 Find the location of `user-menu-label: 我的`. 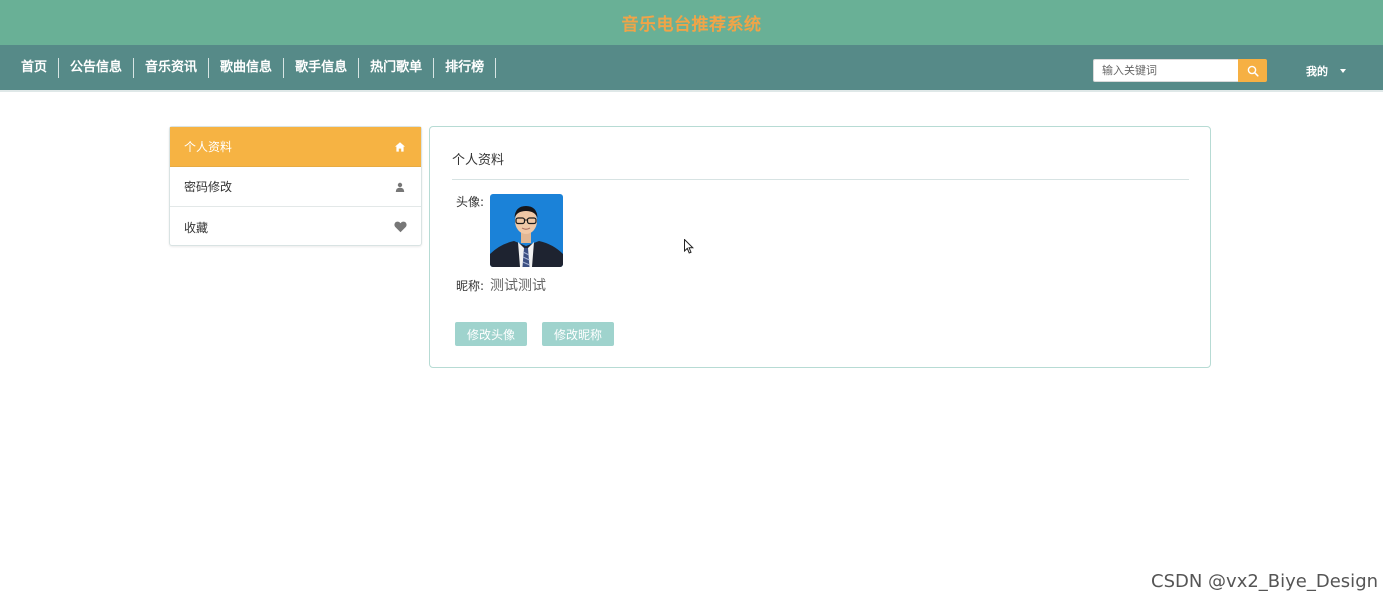

user-menu-label: 我的 is located at coordinates (1317, 71).